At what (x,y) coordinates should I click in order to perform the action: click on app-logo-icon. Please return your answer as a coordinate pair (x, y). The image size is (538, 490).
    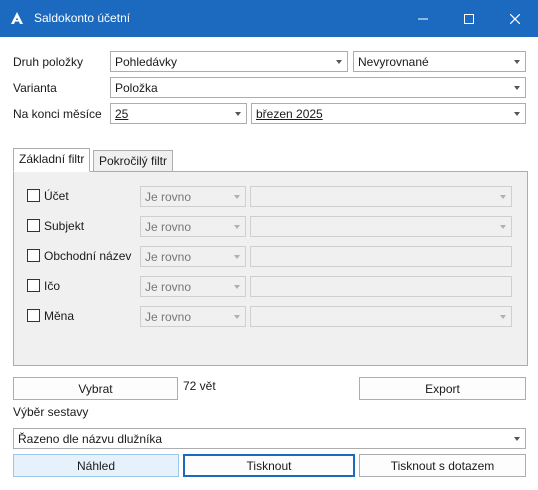
    Looking at the image, I should click on (17, 18).